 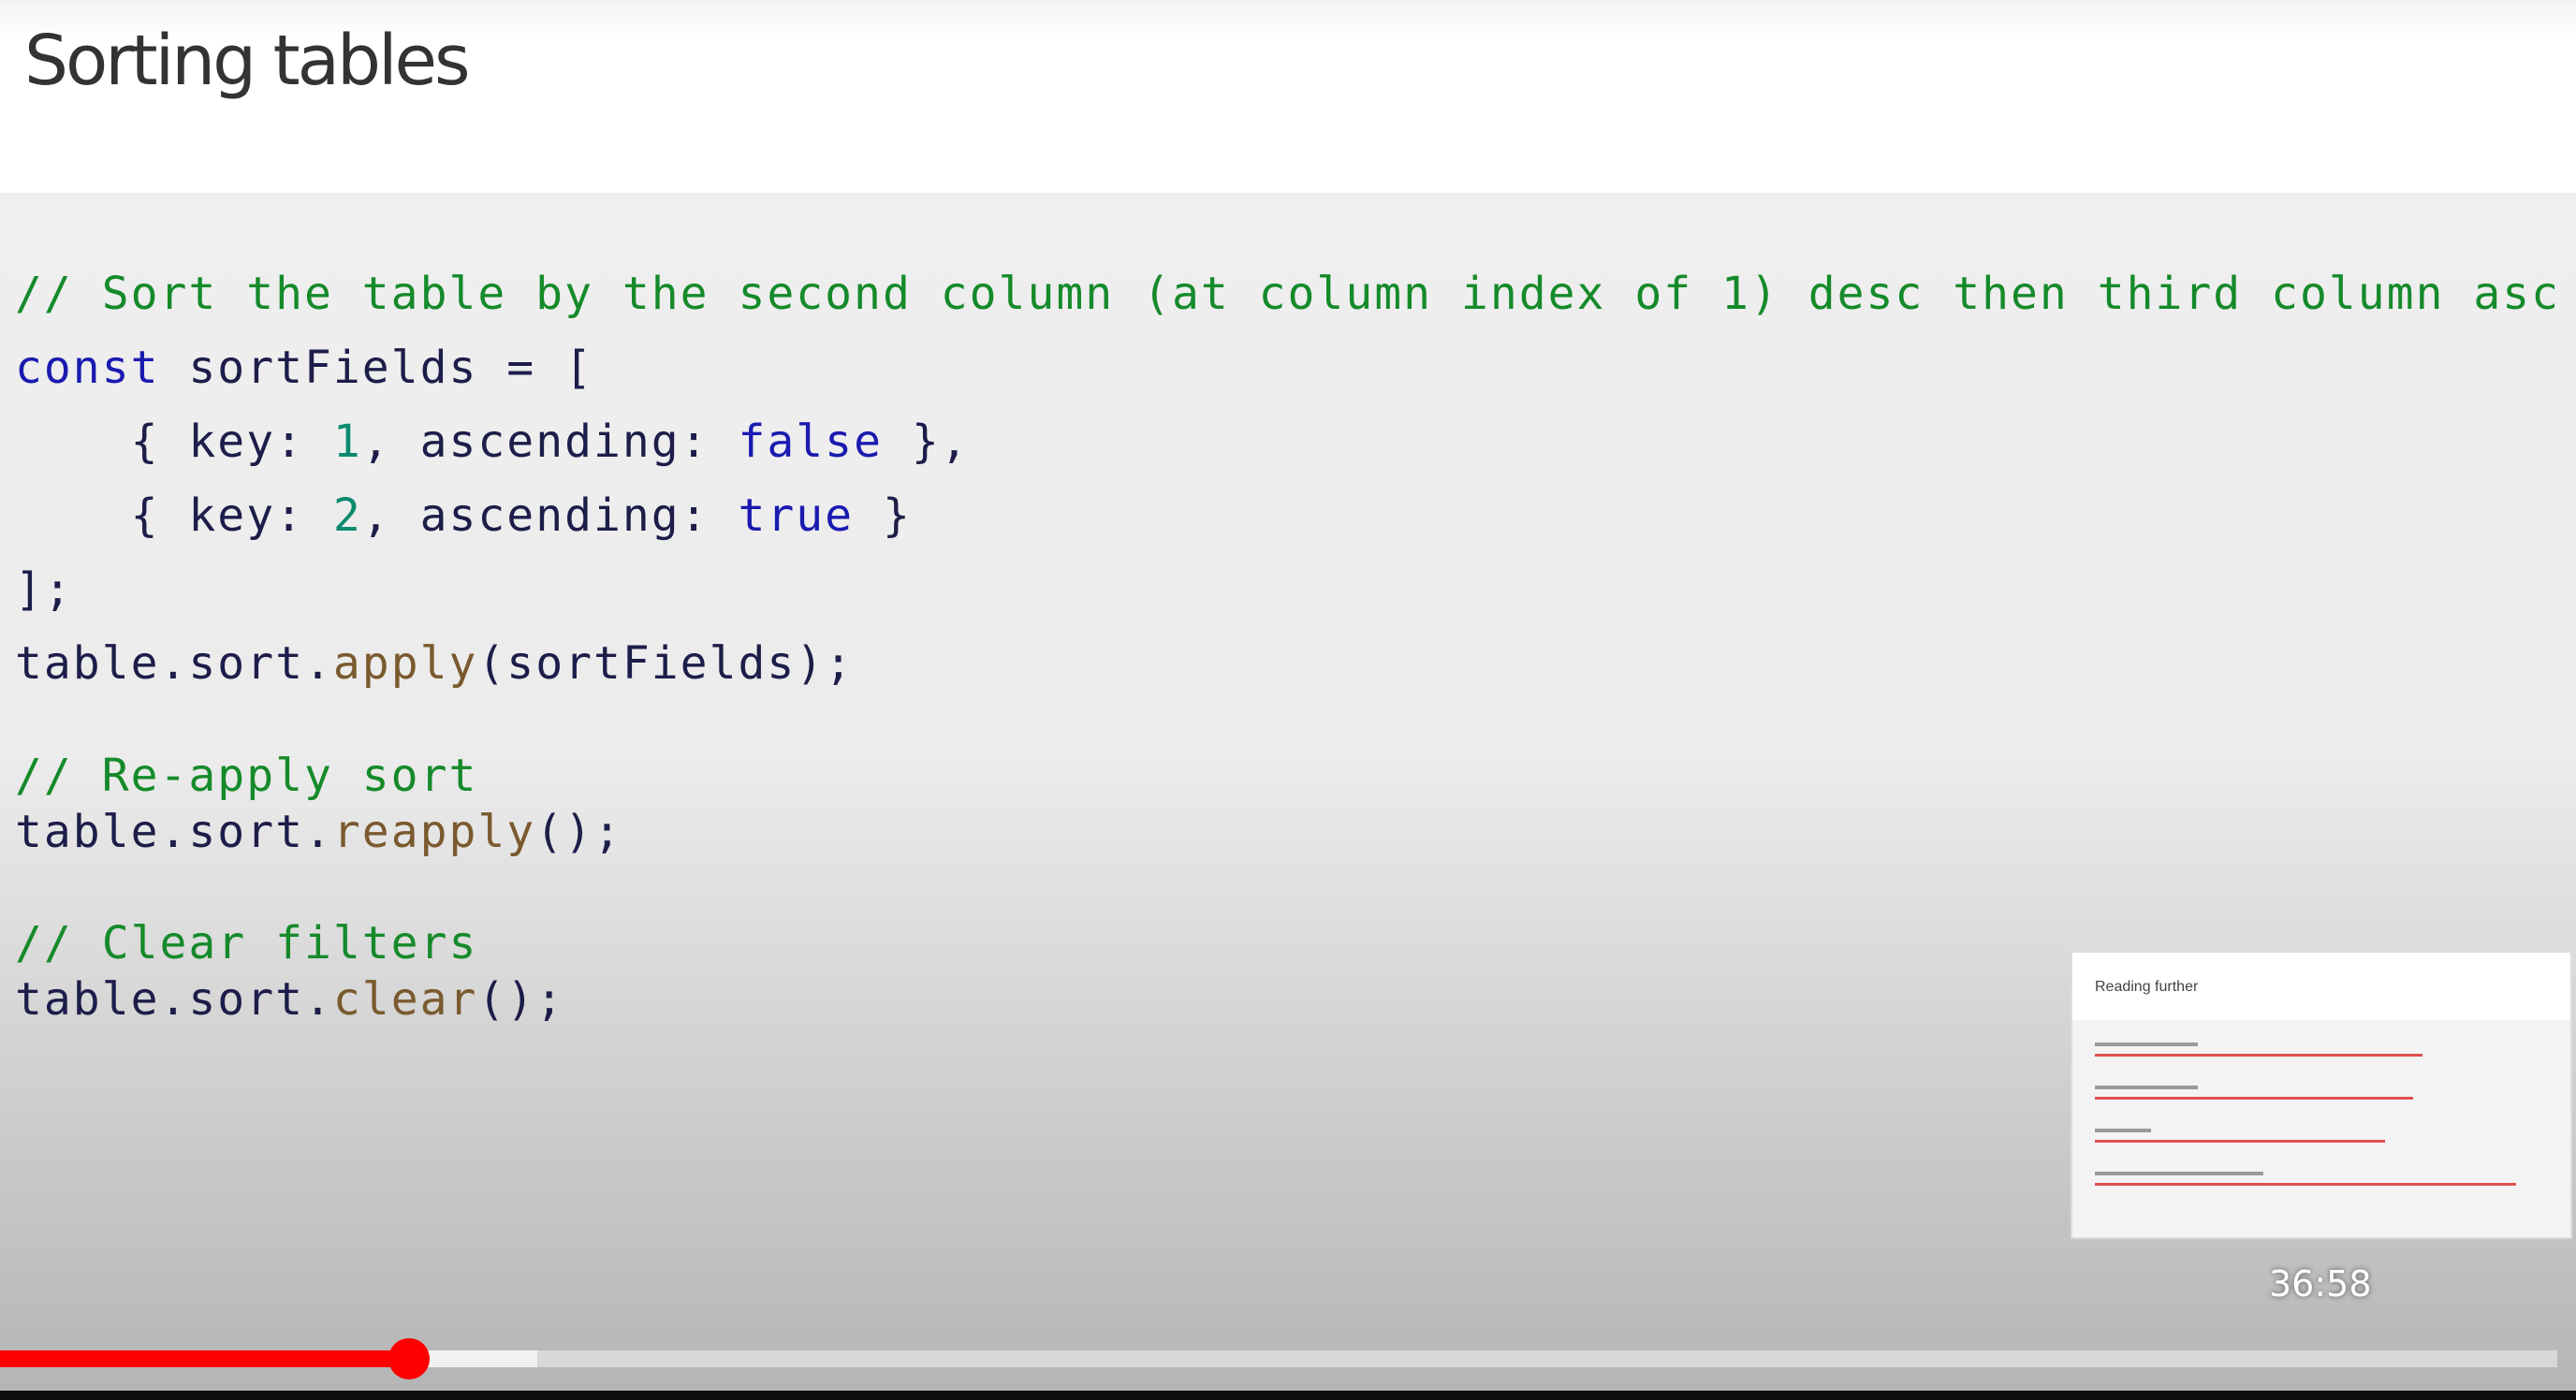 I want to click on player-controls-bar, so click(x=1288, y=1395).